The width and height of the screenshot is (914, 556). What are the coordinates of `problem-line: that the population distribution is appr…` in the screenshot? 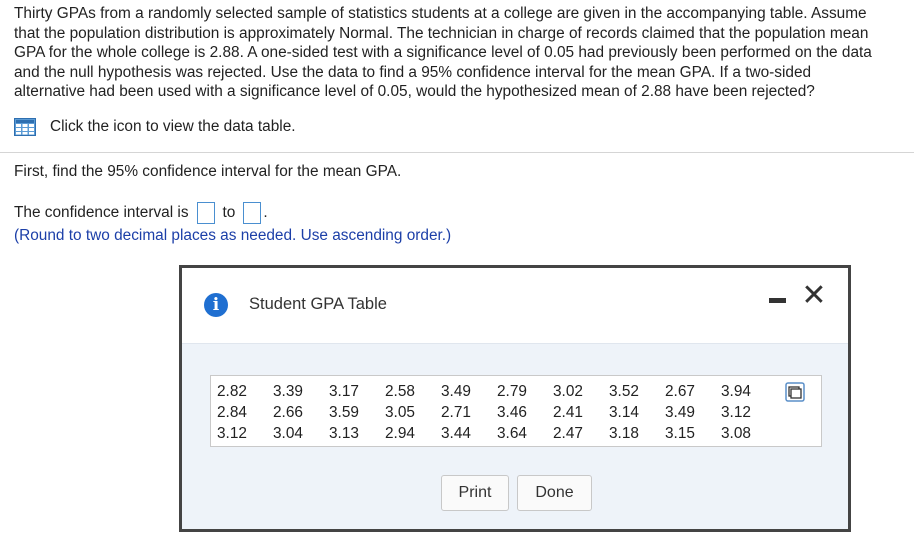 It's located at (441, 33).